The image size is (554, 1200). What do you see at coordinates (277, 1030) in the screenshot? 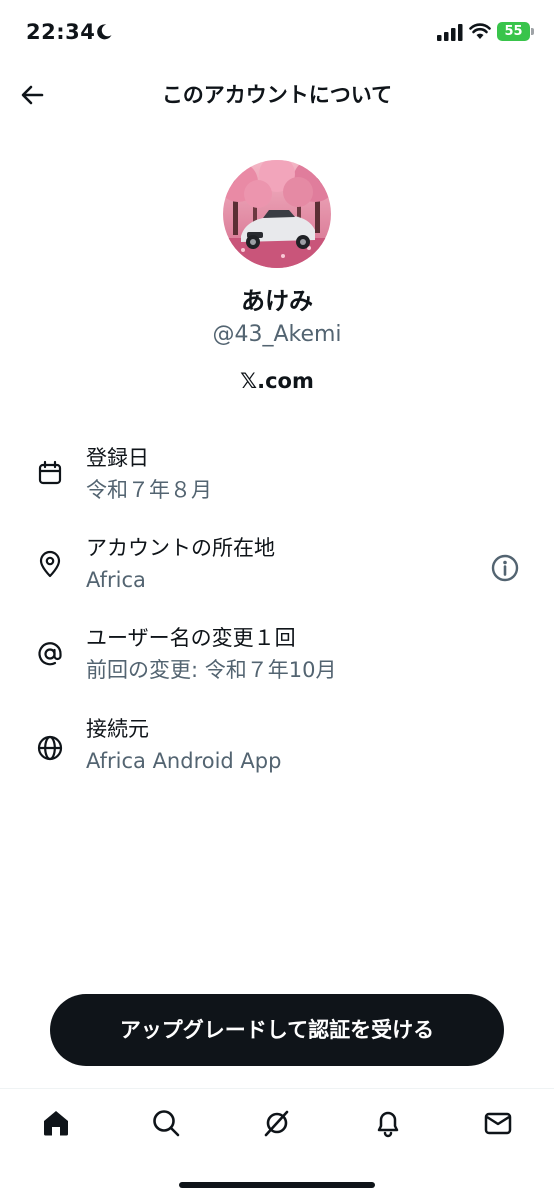
I see `upgrade-verify-button: アップグレードして認証を受ける` at bounding box center [277, 1030].